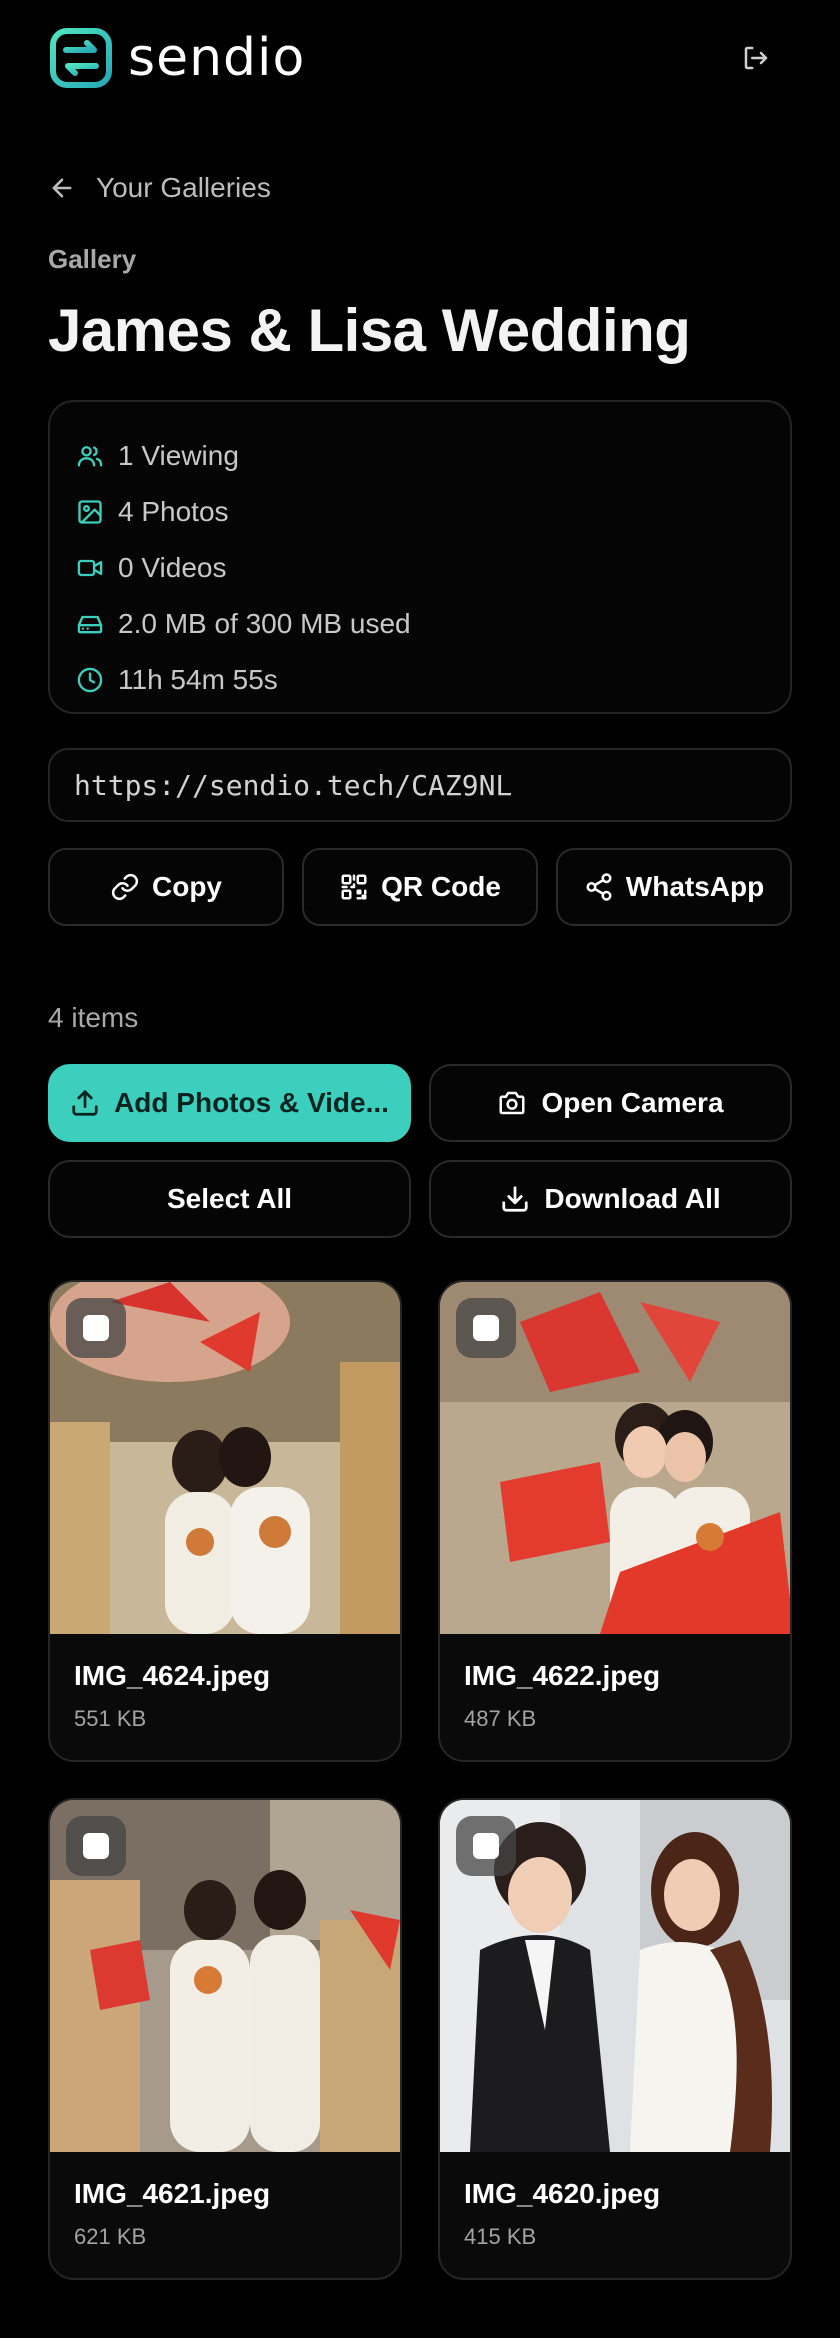  Describe the element at coordinates (85, 1103) in the screenshot. I see `upload-icon` at that location.